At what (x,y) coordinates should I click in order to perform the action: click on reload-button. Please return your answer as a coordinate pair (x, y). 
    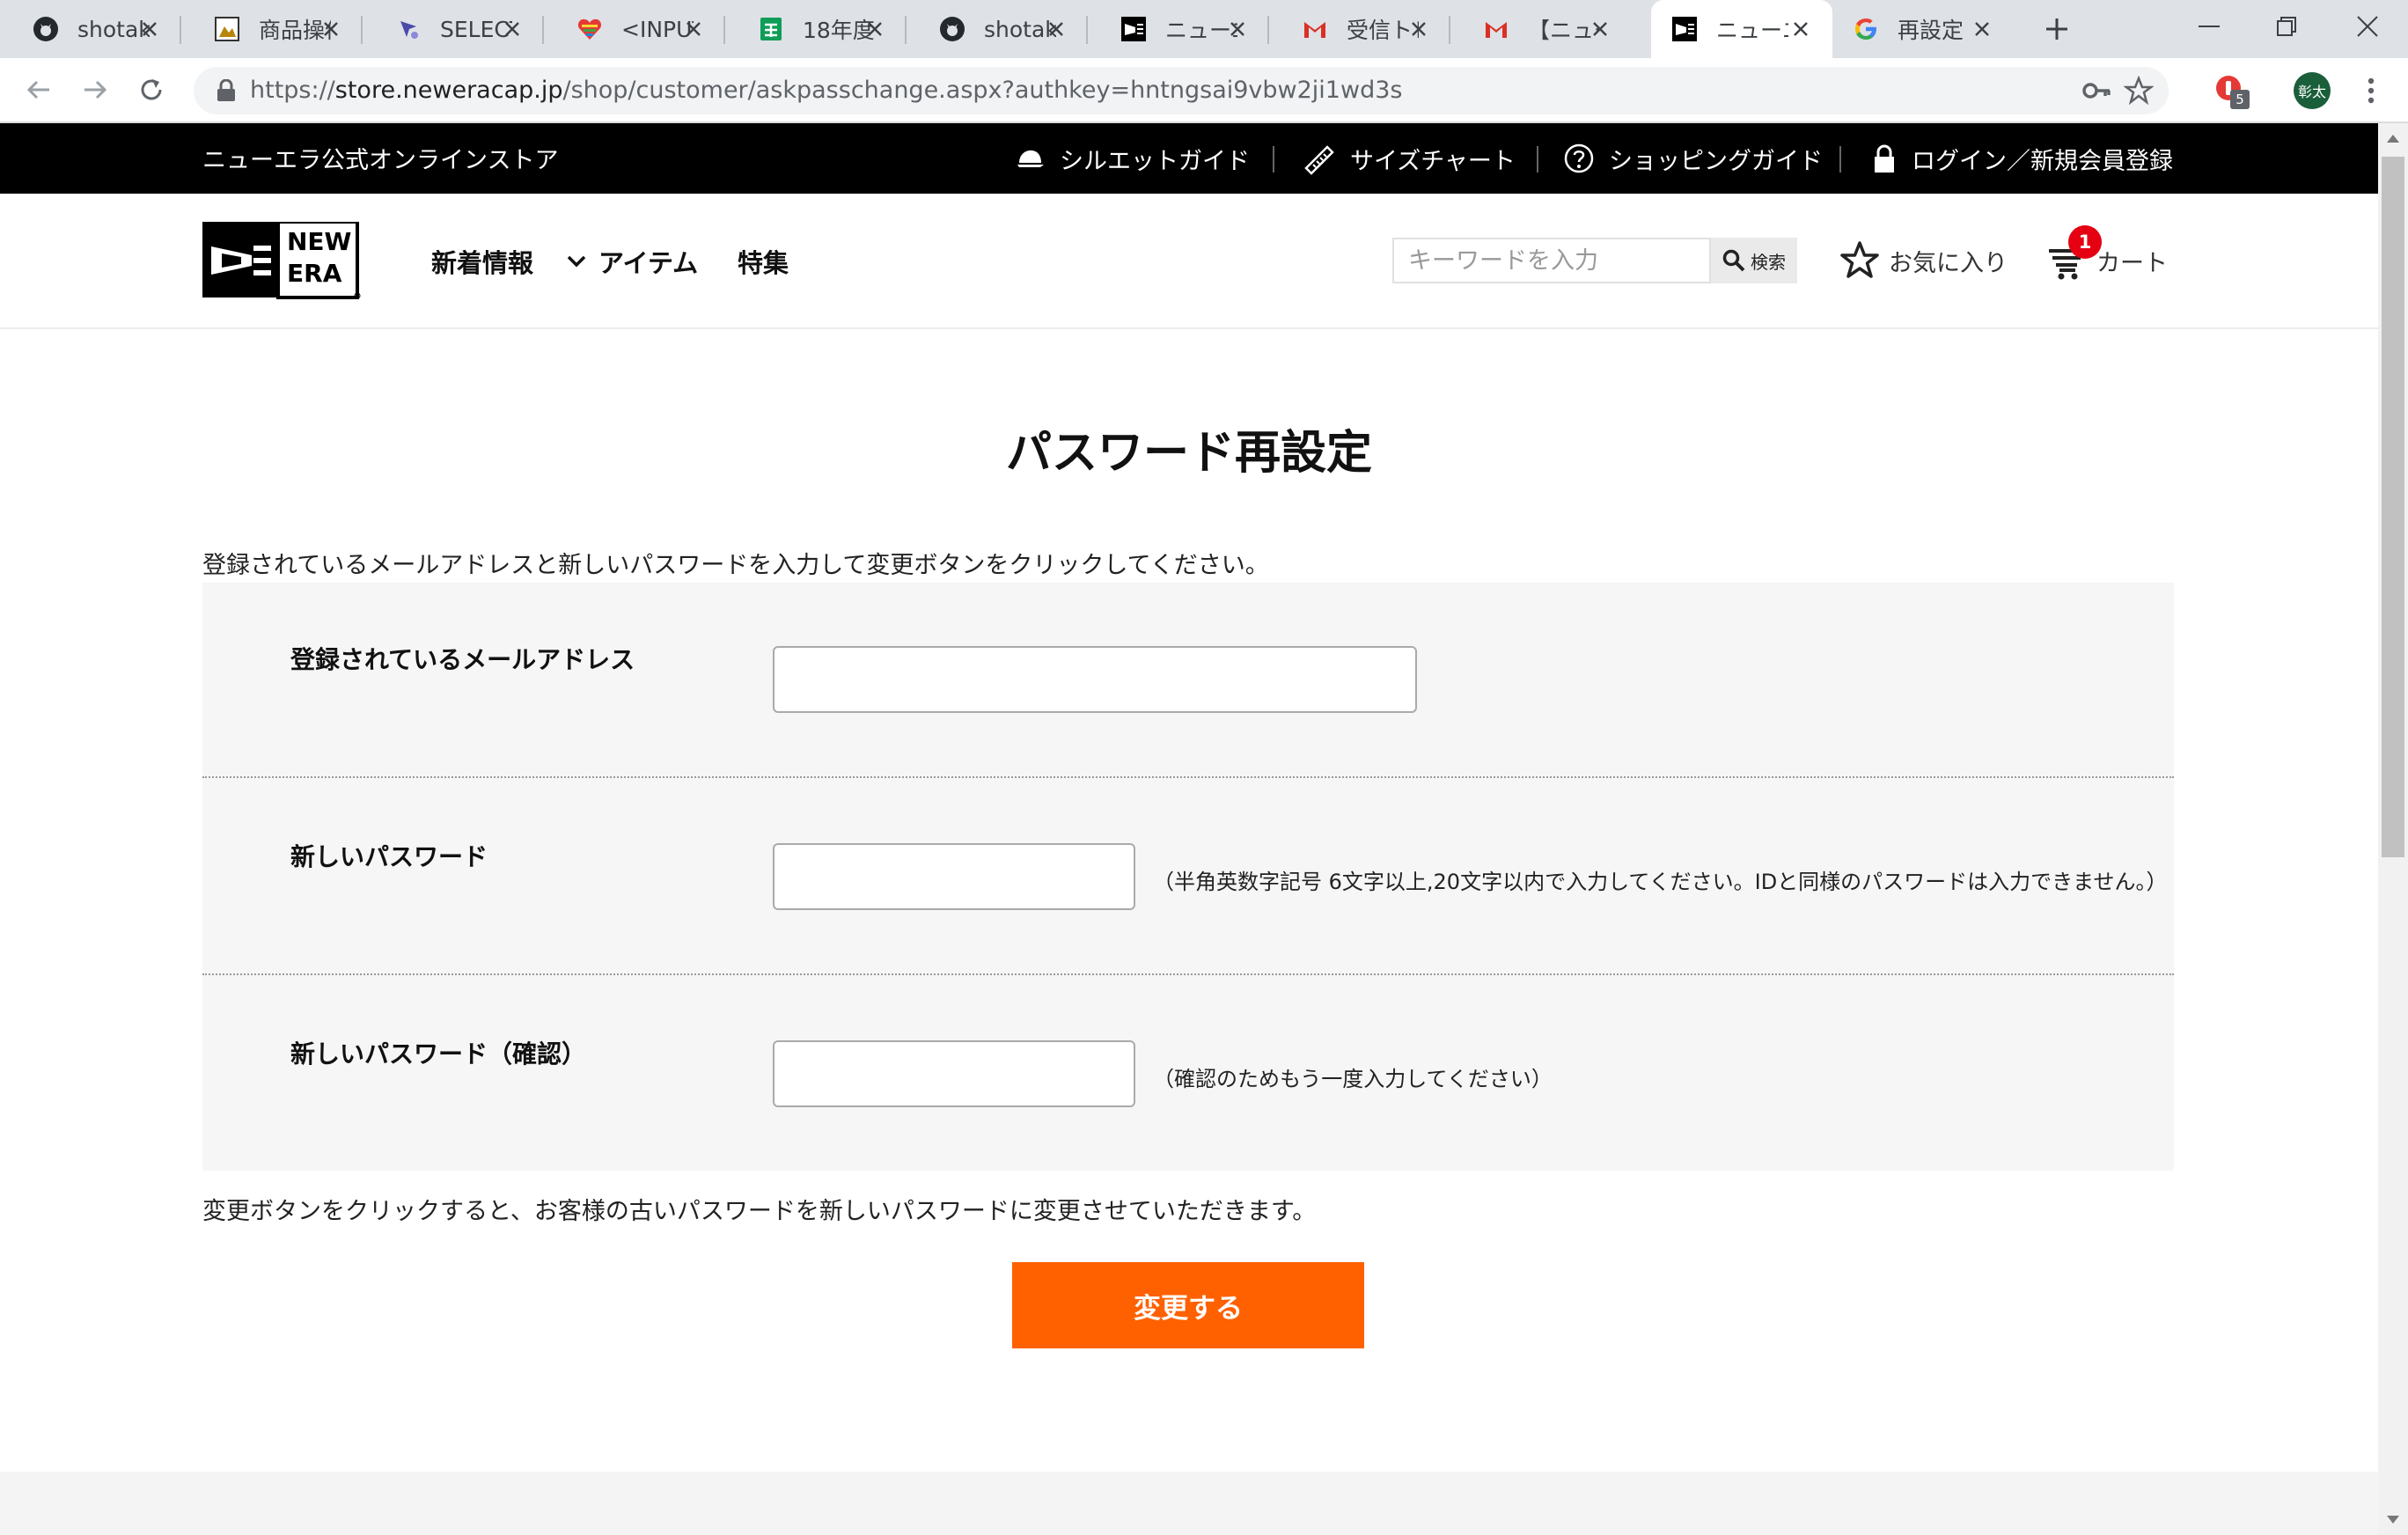
    Looking at the image, I should click on (151, 89).